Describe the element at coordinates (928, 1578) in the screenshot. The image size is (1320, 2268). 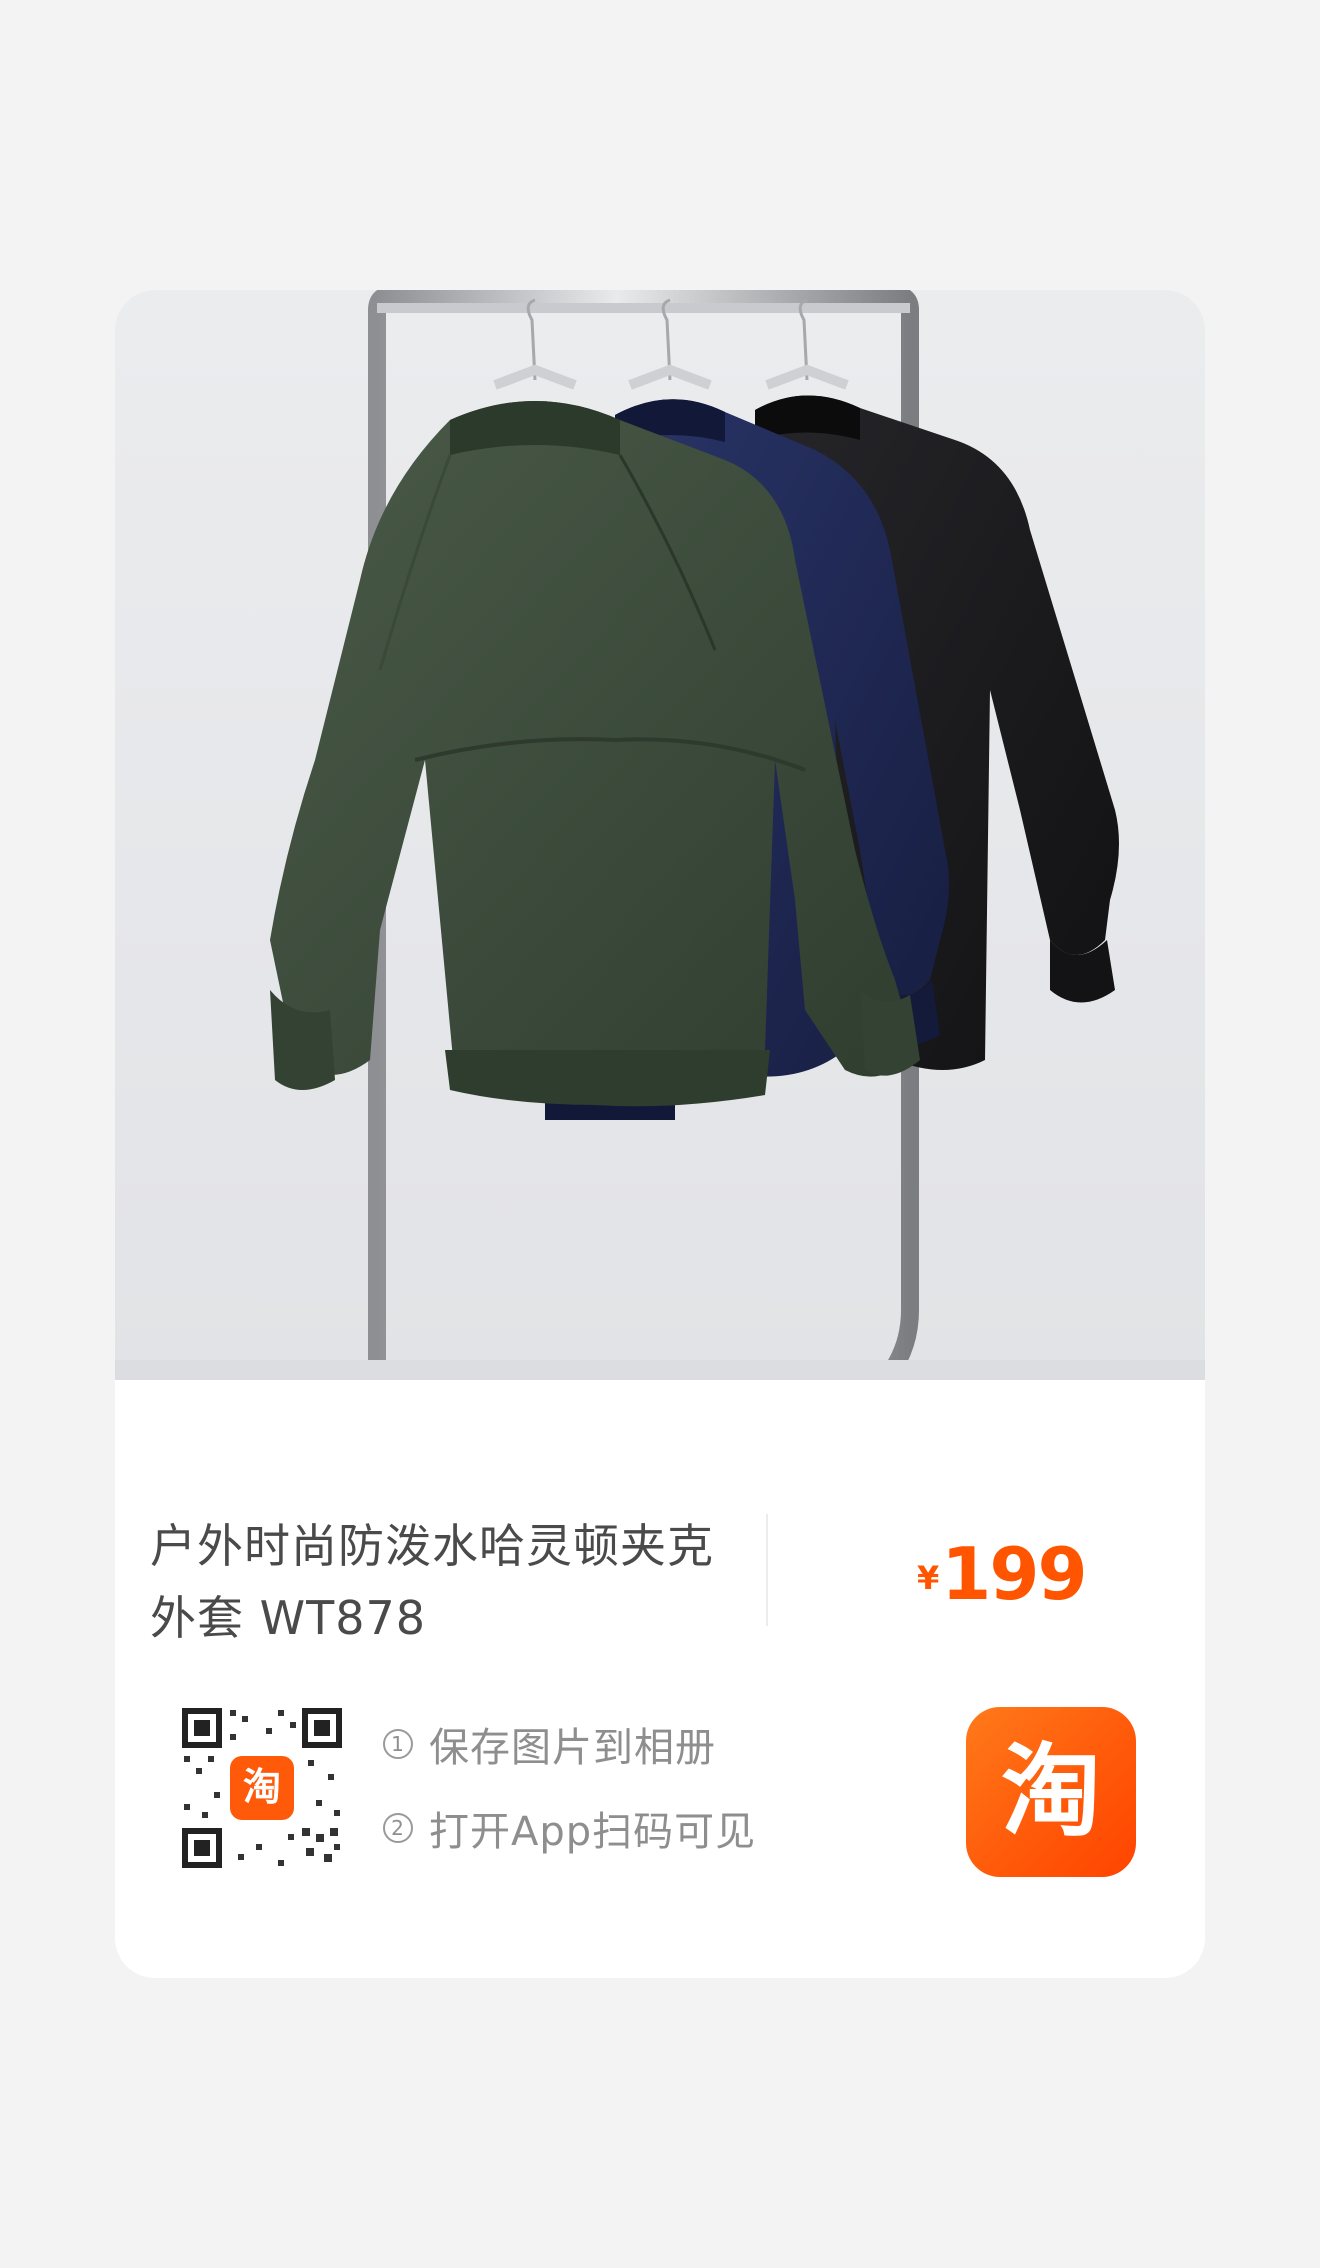
I see `currency-symbol: ¥` at that location.